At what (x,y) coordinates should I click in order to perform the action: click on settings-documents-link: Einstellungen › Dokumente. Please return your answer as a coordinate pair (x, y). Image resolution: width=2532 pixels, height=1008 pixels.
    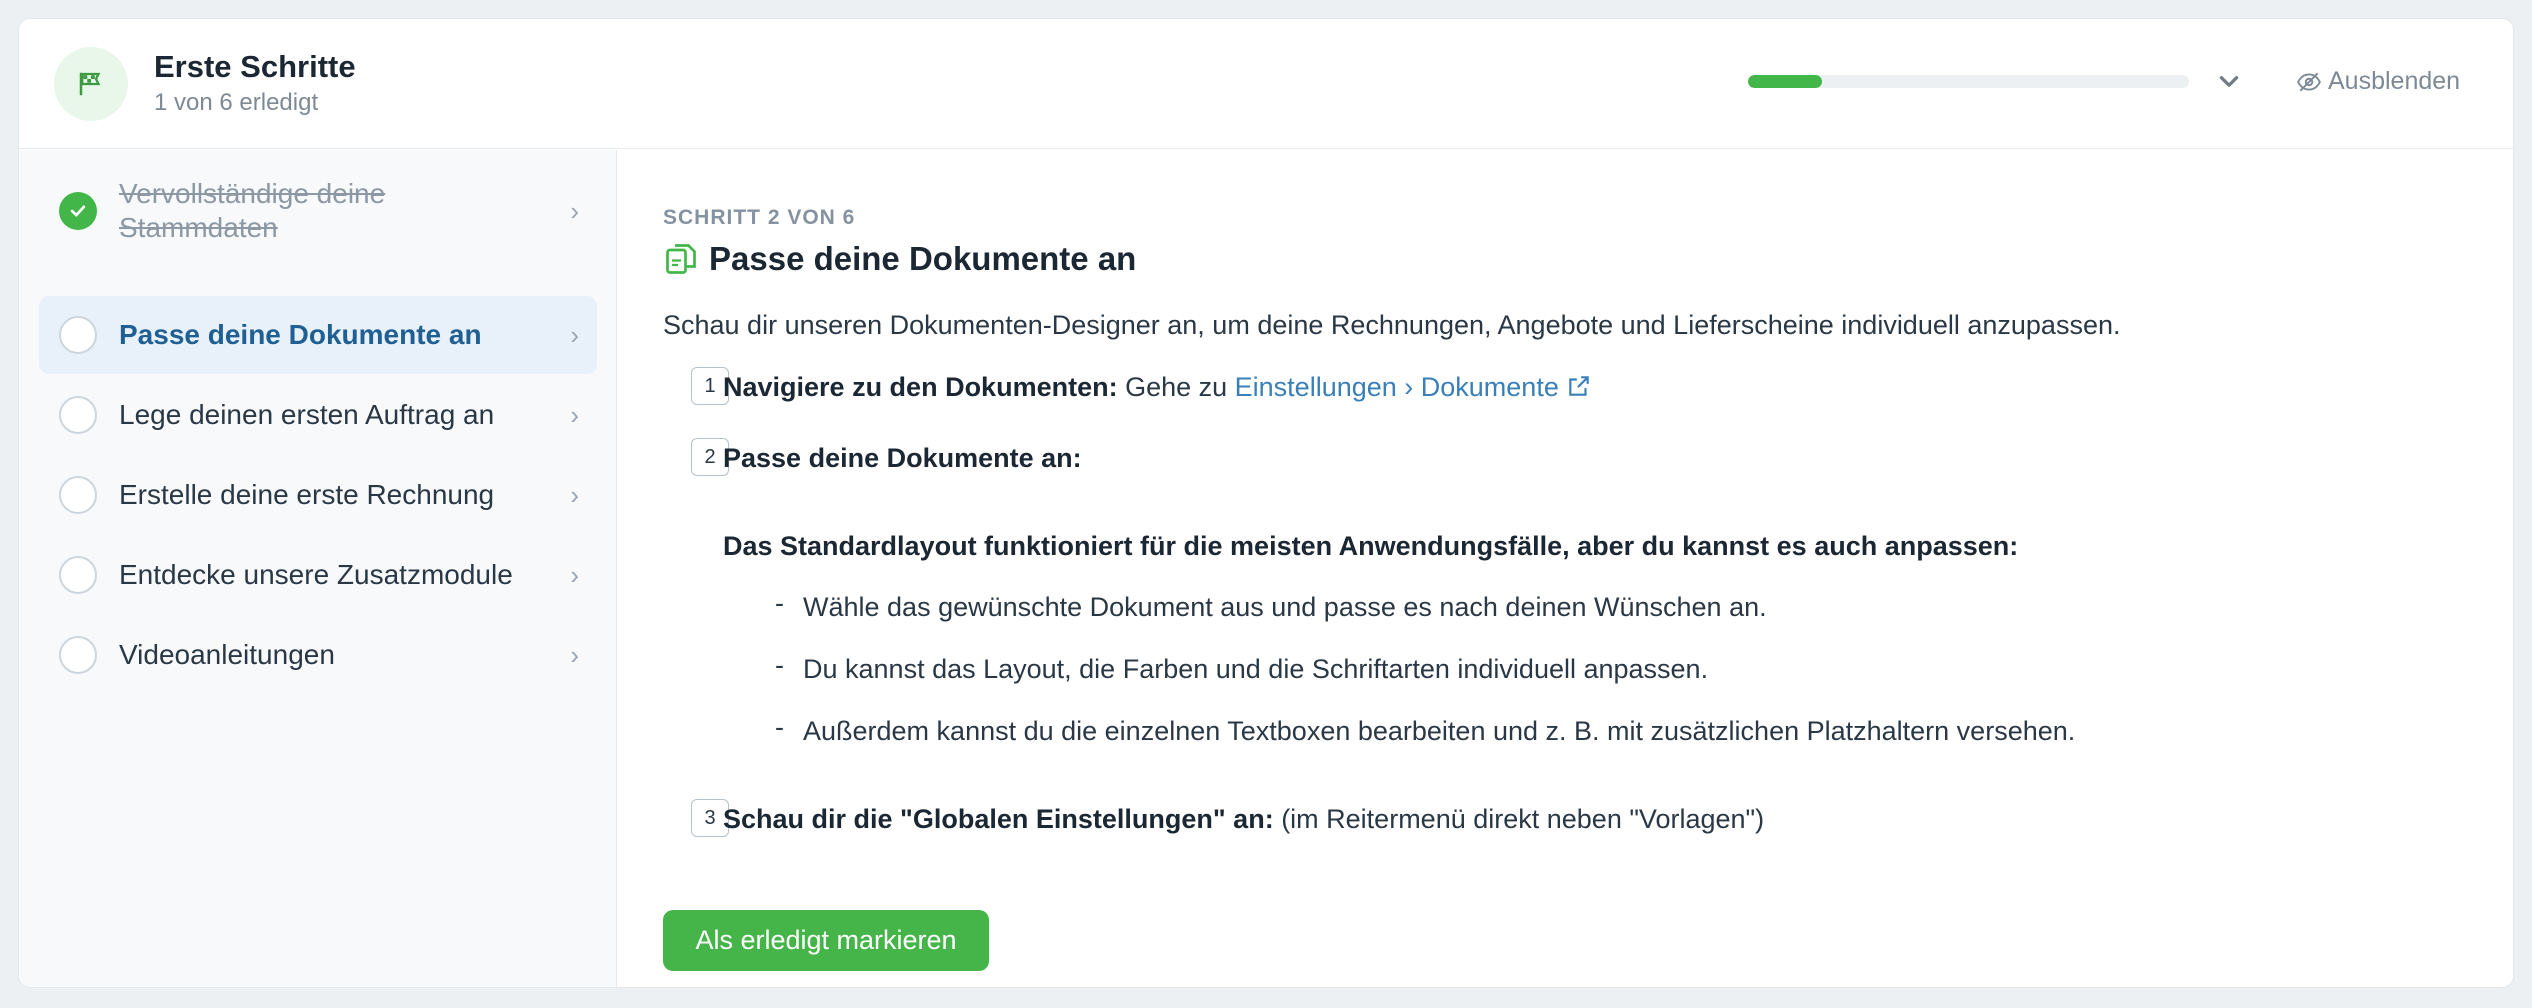
    Looking at the image, I should click on (1414, 387).